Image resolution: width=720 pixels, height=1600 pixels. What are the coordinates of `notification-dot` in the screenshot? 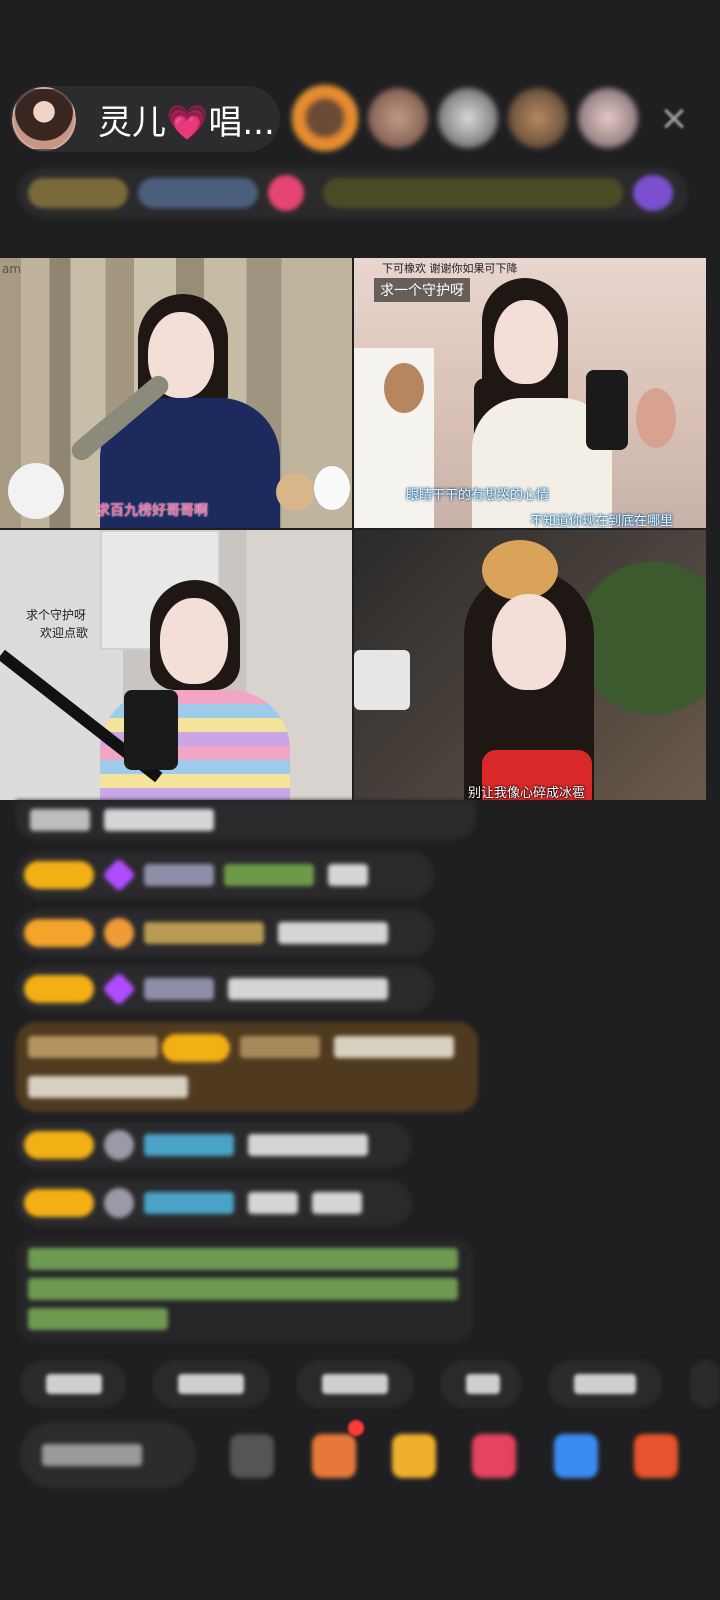 It's located at (356, 1428).